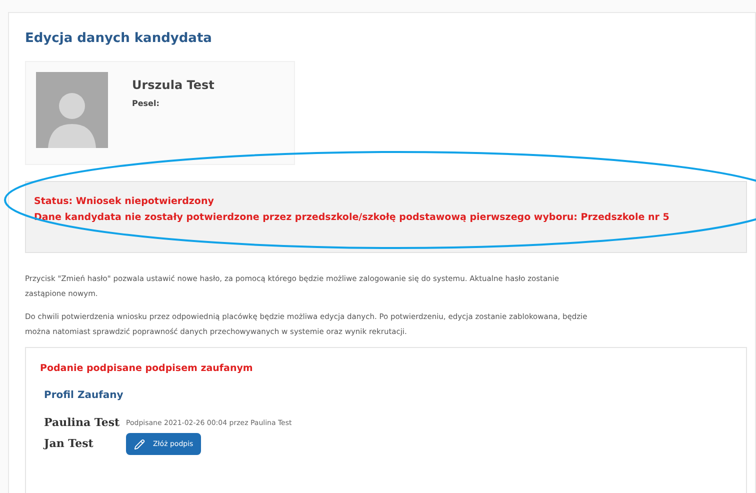 The height and width of the screenshot is (493, 756). What do you see at coordinates (139, 444) in the screenshot?
I see `pencil-icon` at bounding box center [139, 444].